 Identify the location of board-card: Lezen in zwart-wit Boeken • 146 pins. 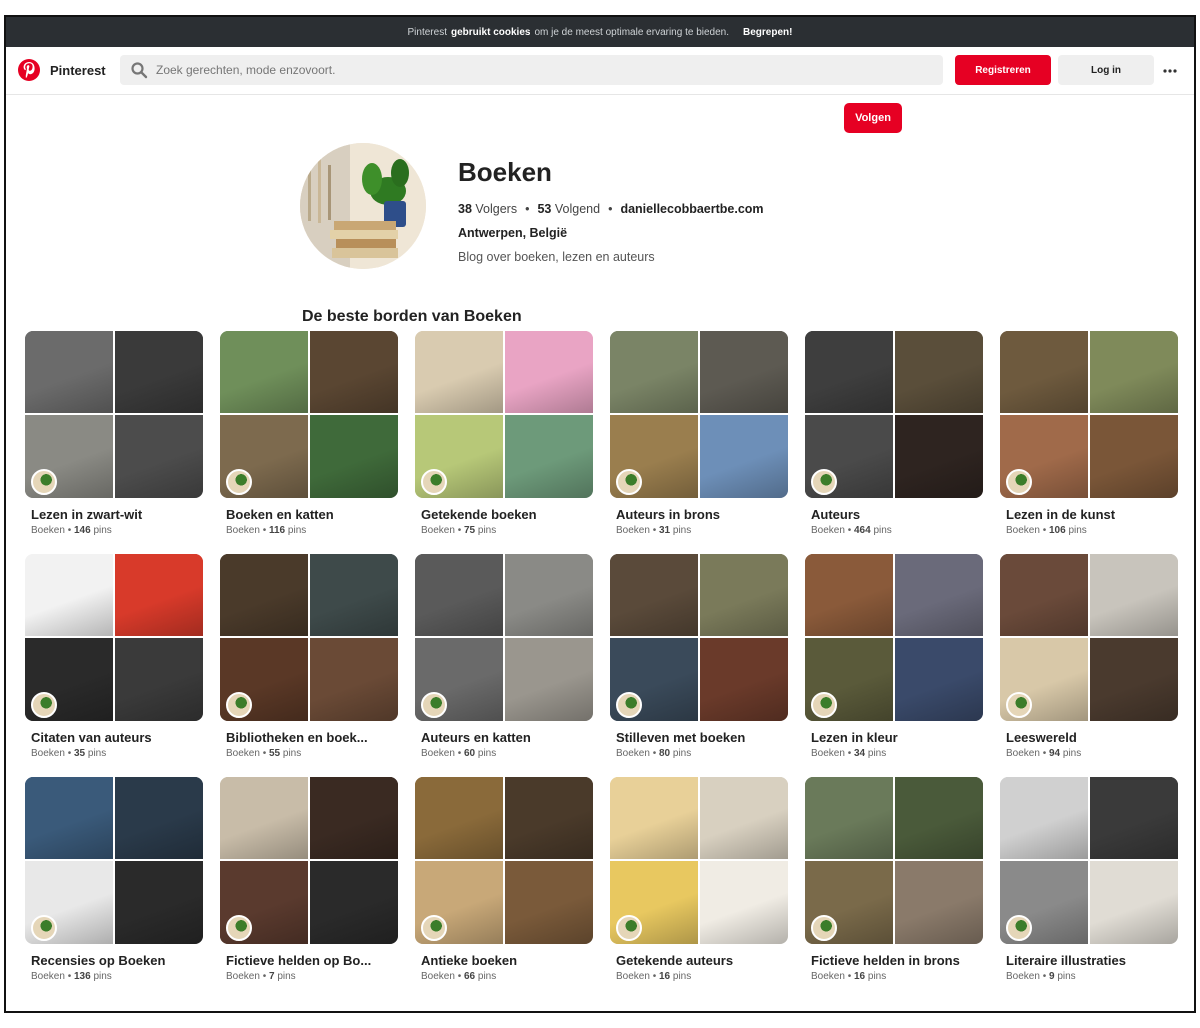
(114, 435).